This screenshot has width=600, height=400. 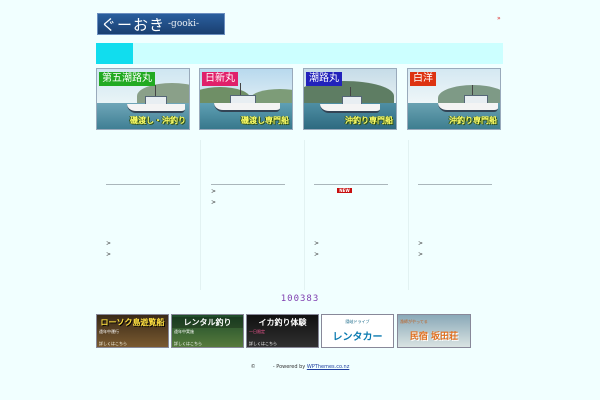 What do you see at coordinates (289, 367) in the screenshot?
I see `powered-by-text: - Powered by` at bounding box center [289, 367].